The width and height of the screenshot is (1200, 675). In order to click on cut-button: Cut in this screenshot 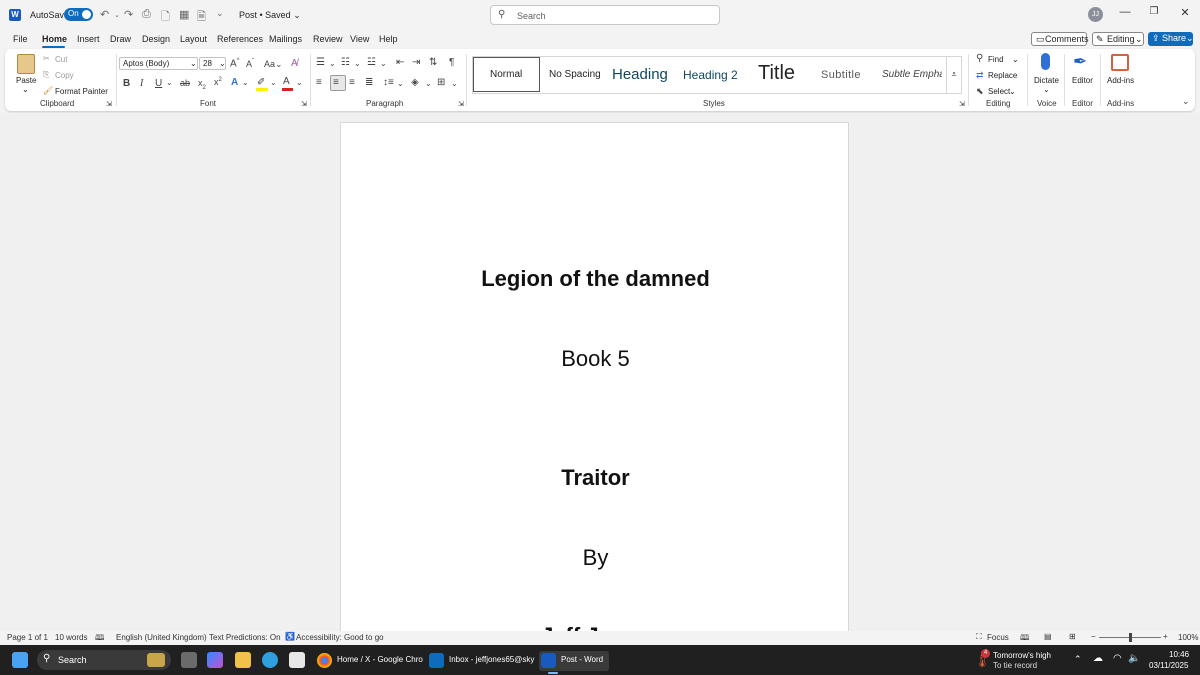, I will do `click(61, 59)`.